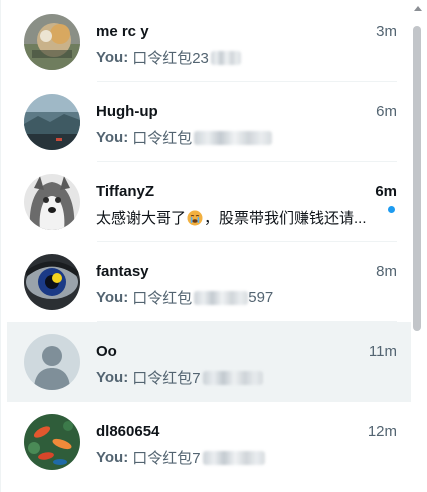 The height and width of the screenshot is (492, 427). What do you see at coordinates (128, 431) in the screenshot?
I see `conversation-name: dl860654` at bounding box center [128, 431].